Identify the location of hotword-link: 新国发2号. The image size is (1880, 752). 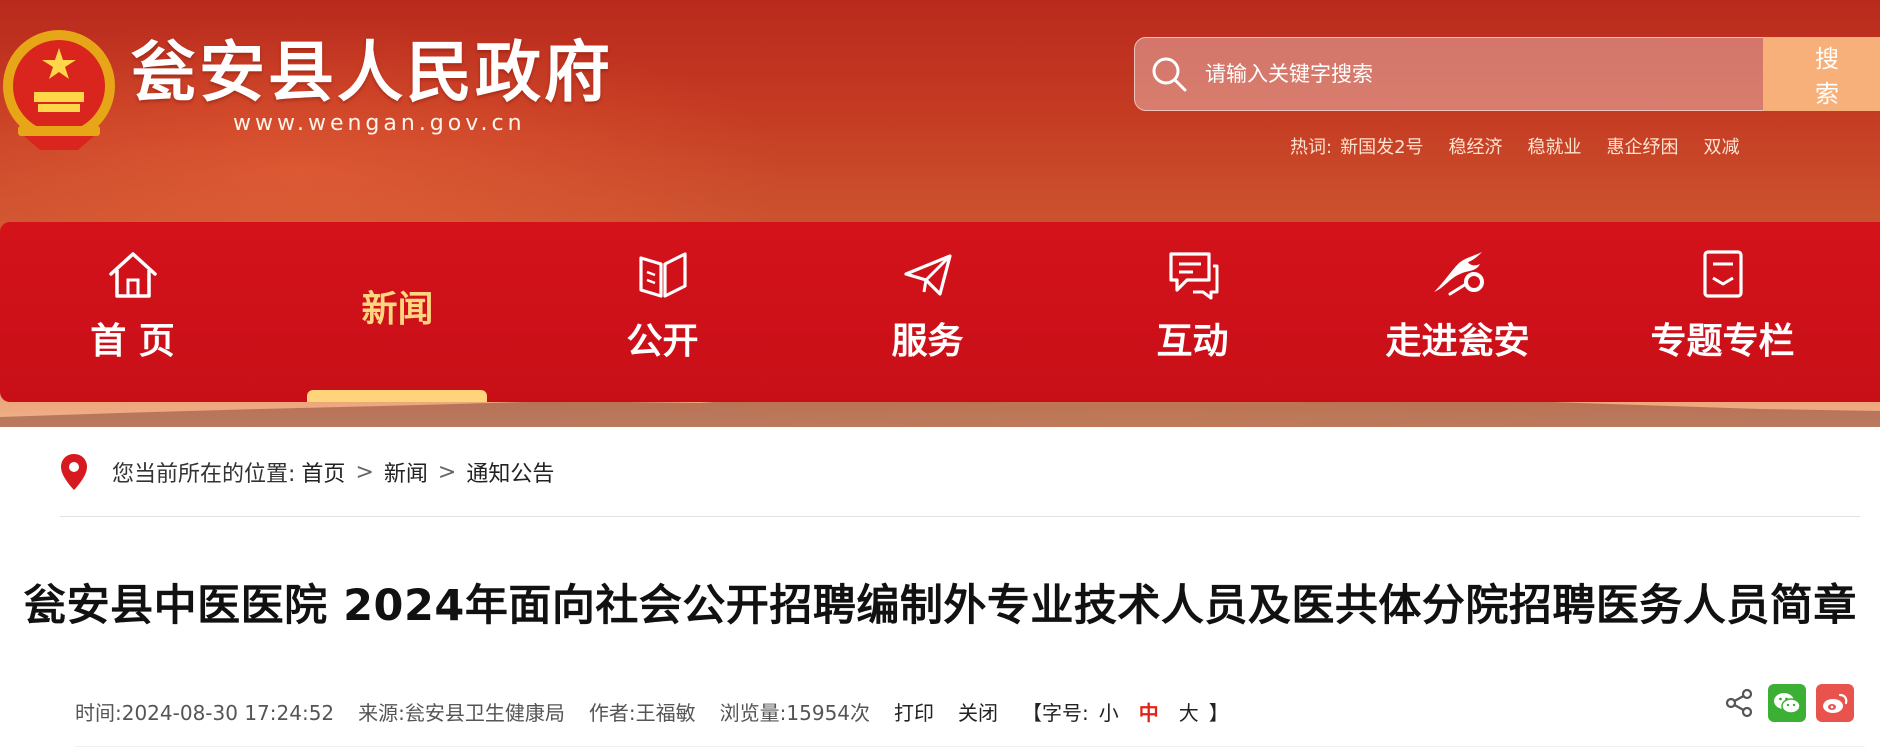
(1381, 148).